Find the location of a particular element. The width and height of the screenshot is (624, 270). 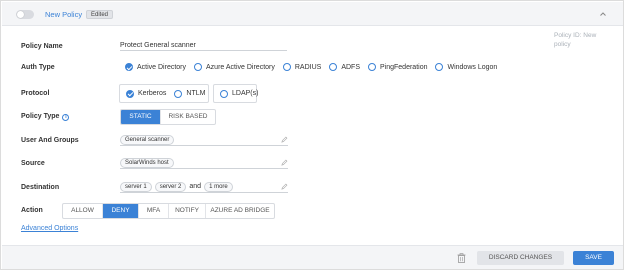

protocol-ntlm: NTLM is located at coordinates (190, 93).